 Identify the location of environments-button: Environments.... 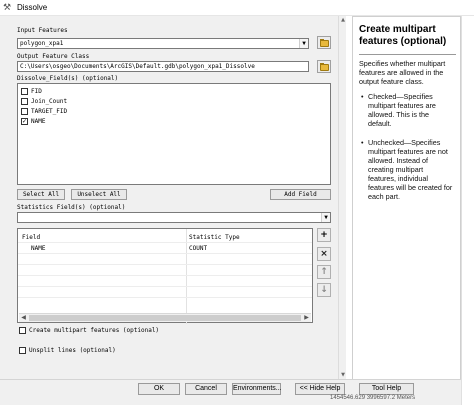
(257, 389).